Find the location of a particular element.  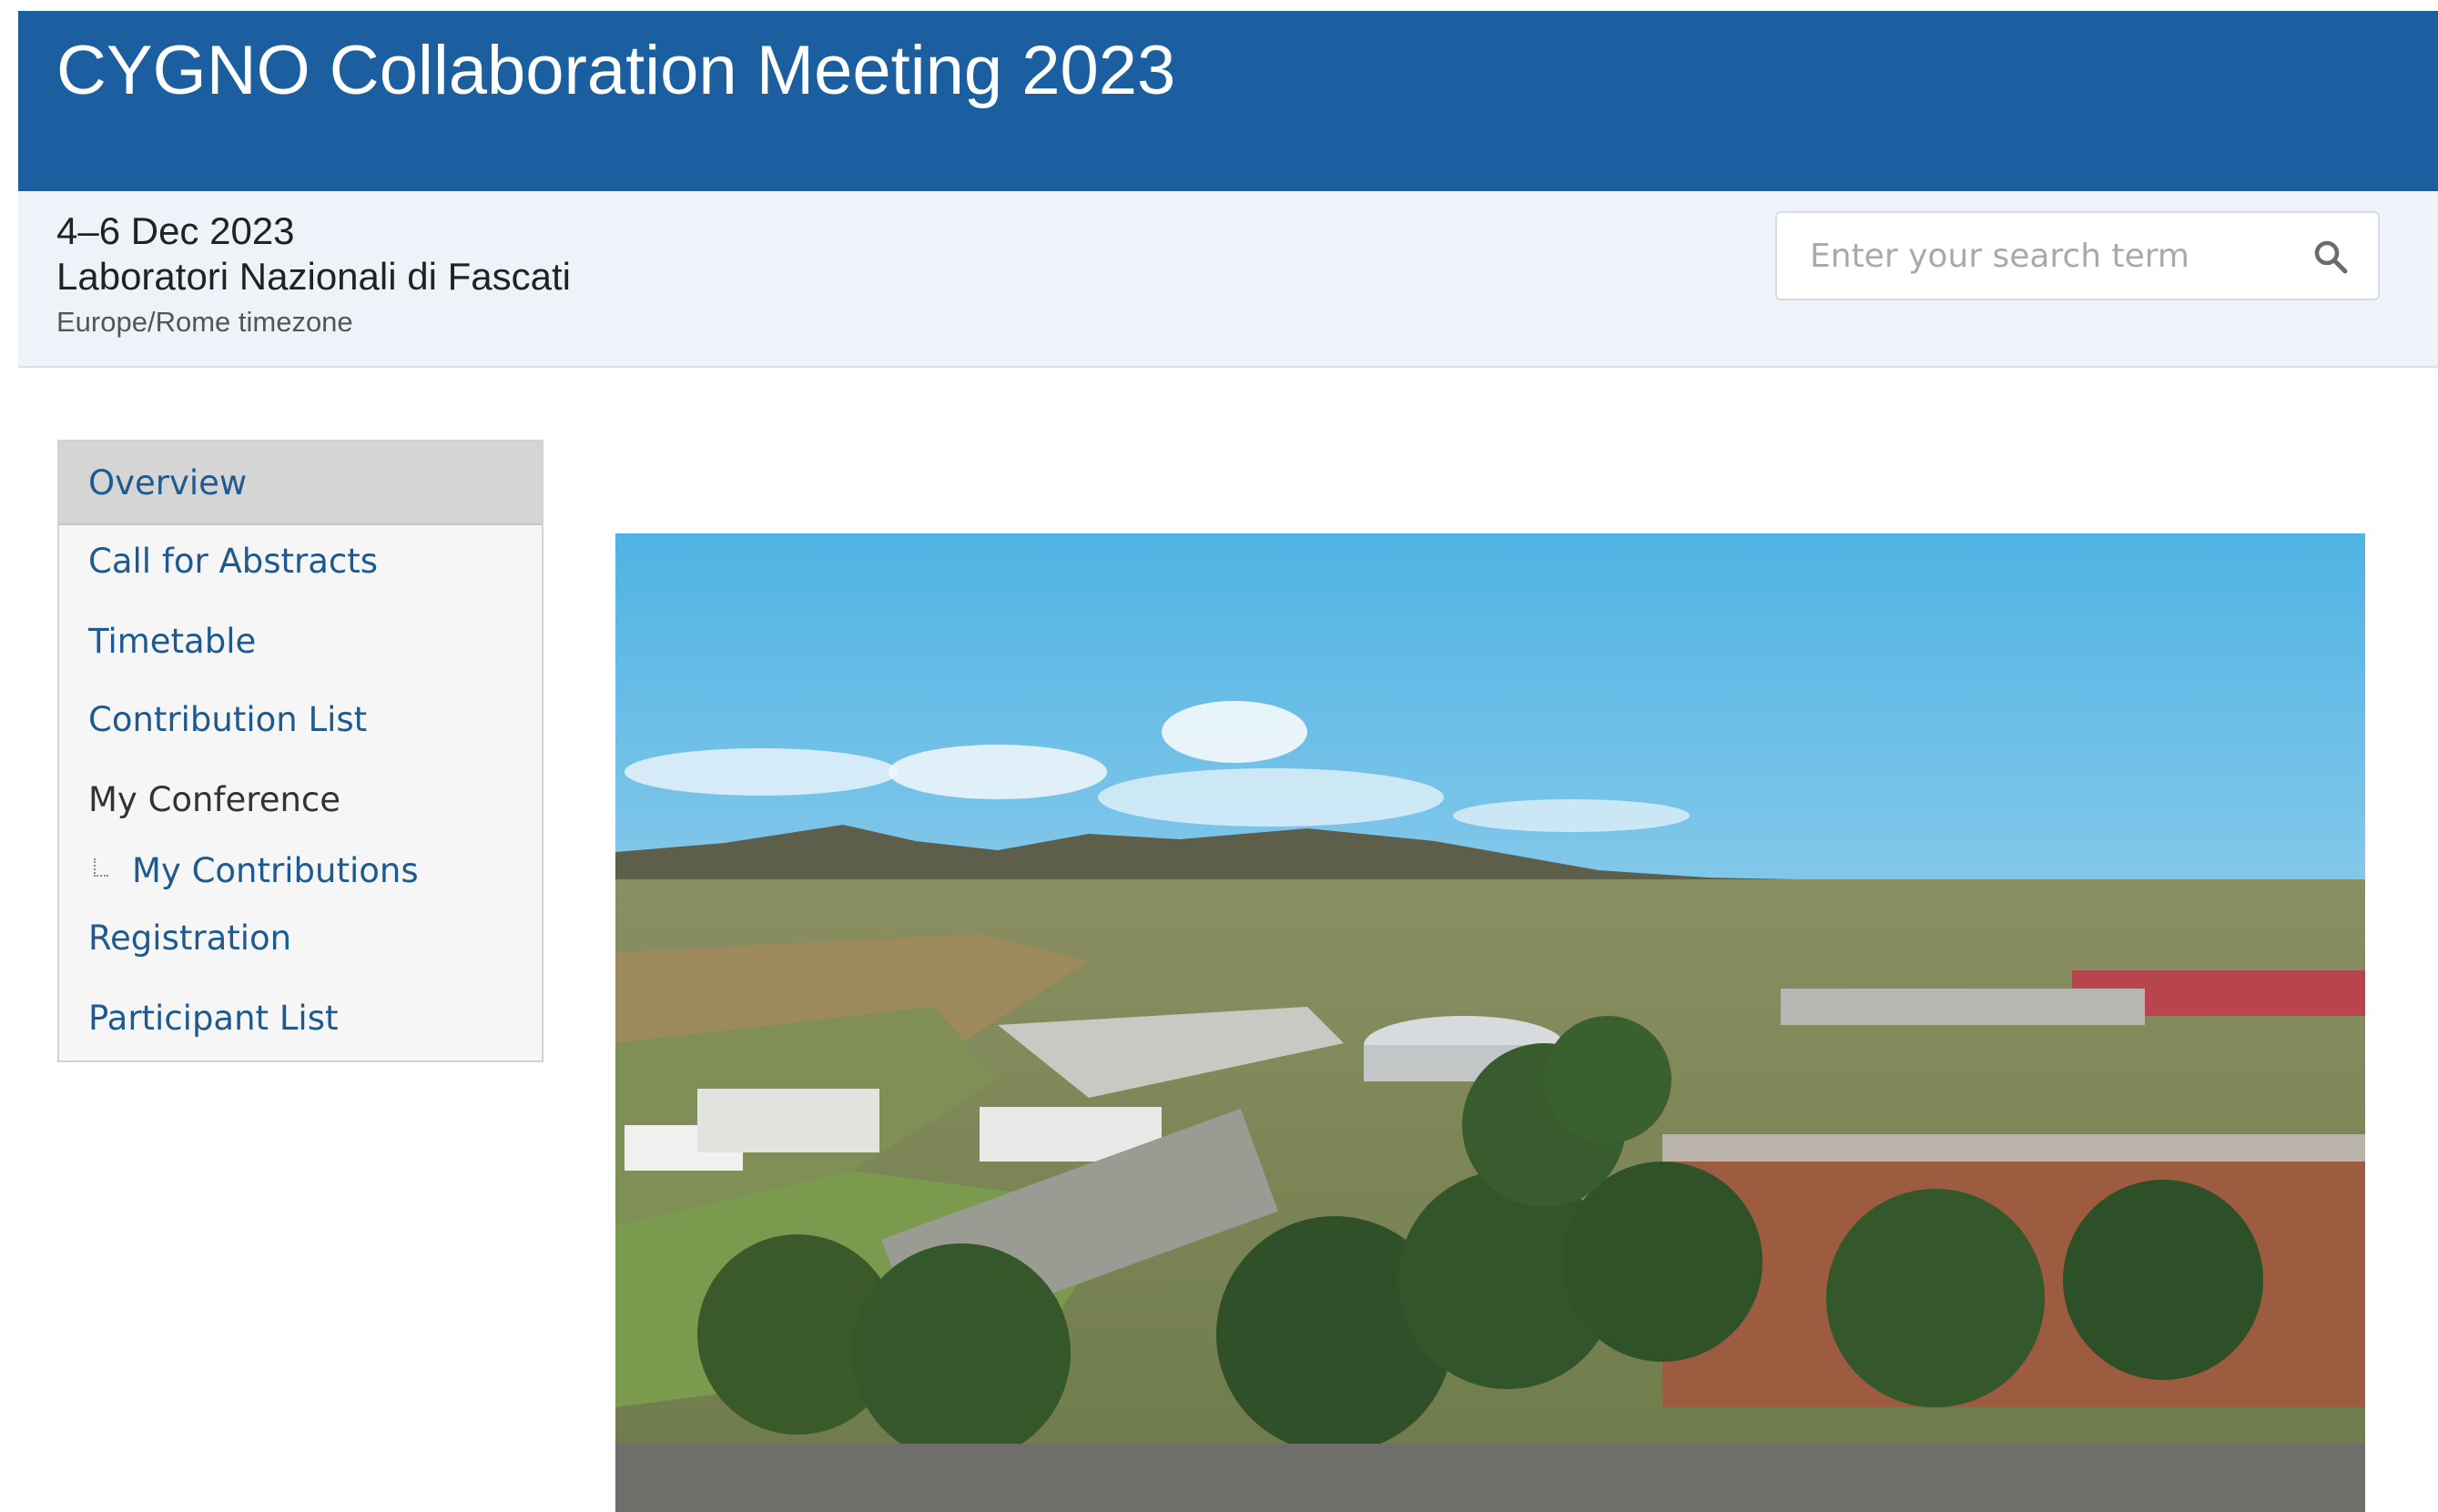

tree-branch-icon is located at coordinates (101, 867).